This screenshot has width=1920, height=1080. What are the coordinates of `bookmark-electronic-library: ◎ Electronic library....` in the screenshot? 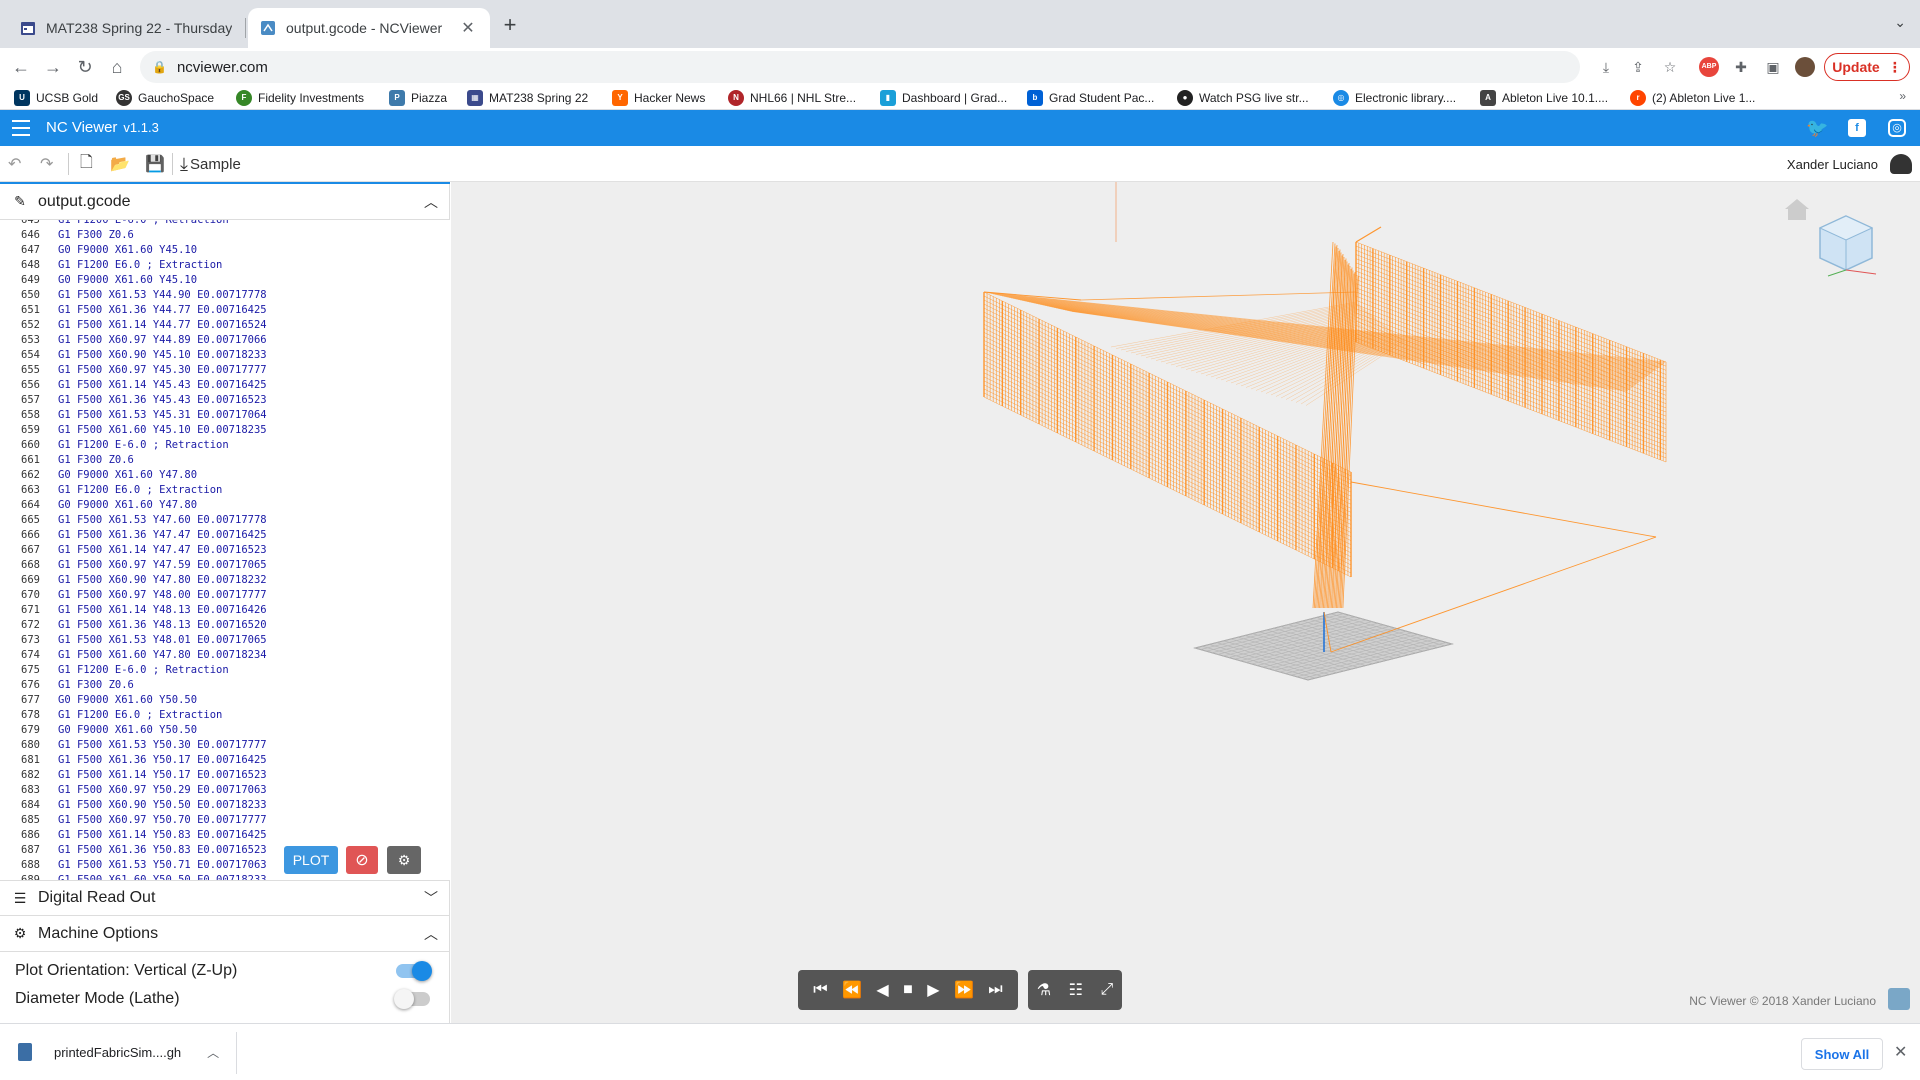 It's located at (1394, 98).